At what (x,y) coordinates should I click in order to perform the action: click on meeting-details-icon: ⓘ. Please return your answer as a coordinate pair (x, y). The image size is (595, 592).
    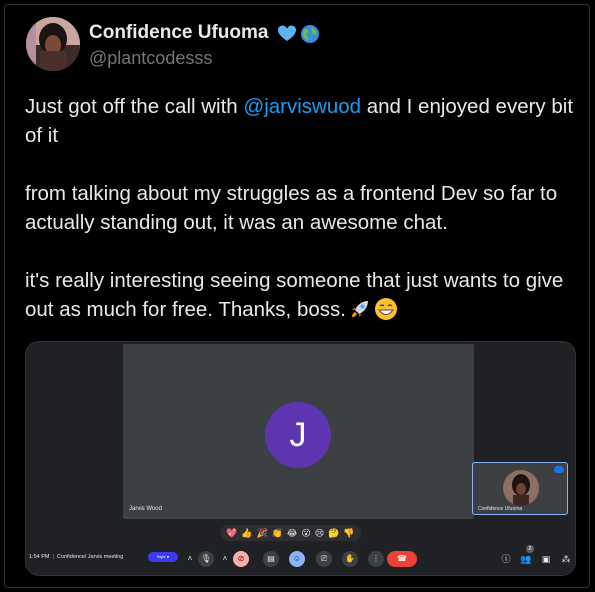
    Looking at the image, I should click on (506, 559).